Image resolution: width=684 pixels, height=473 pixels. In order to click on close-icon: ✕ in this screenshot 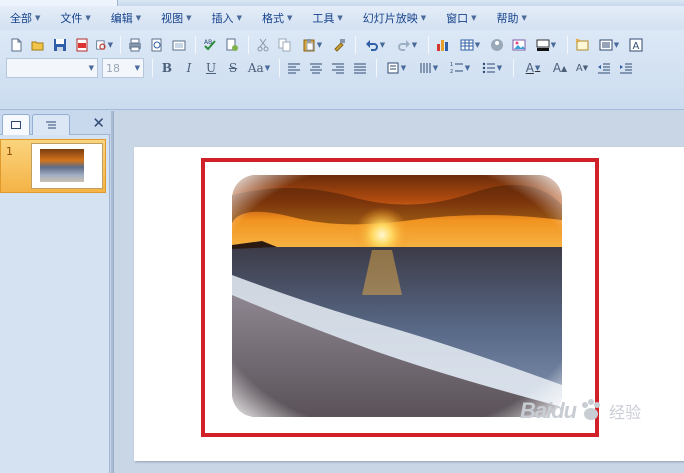, I will do `click(98, 123)`.